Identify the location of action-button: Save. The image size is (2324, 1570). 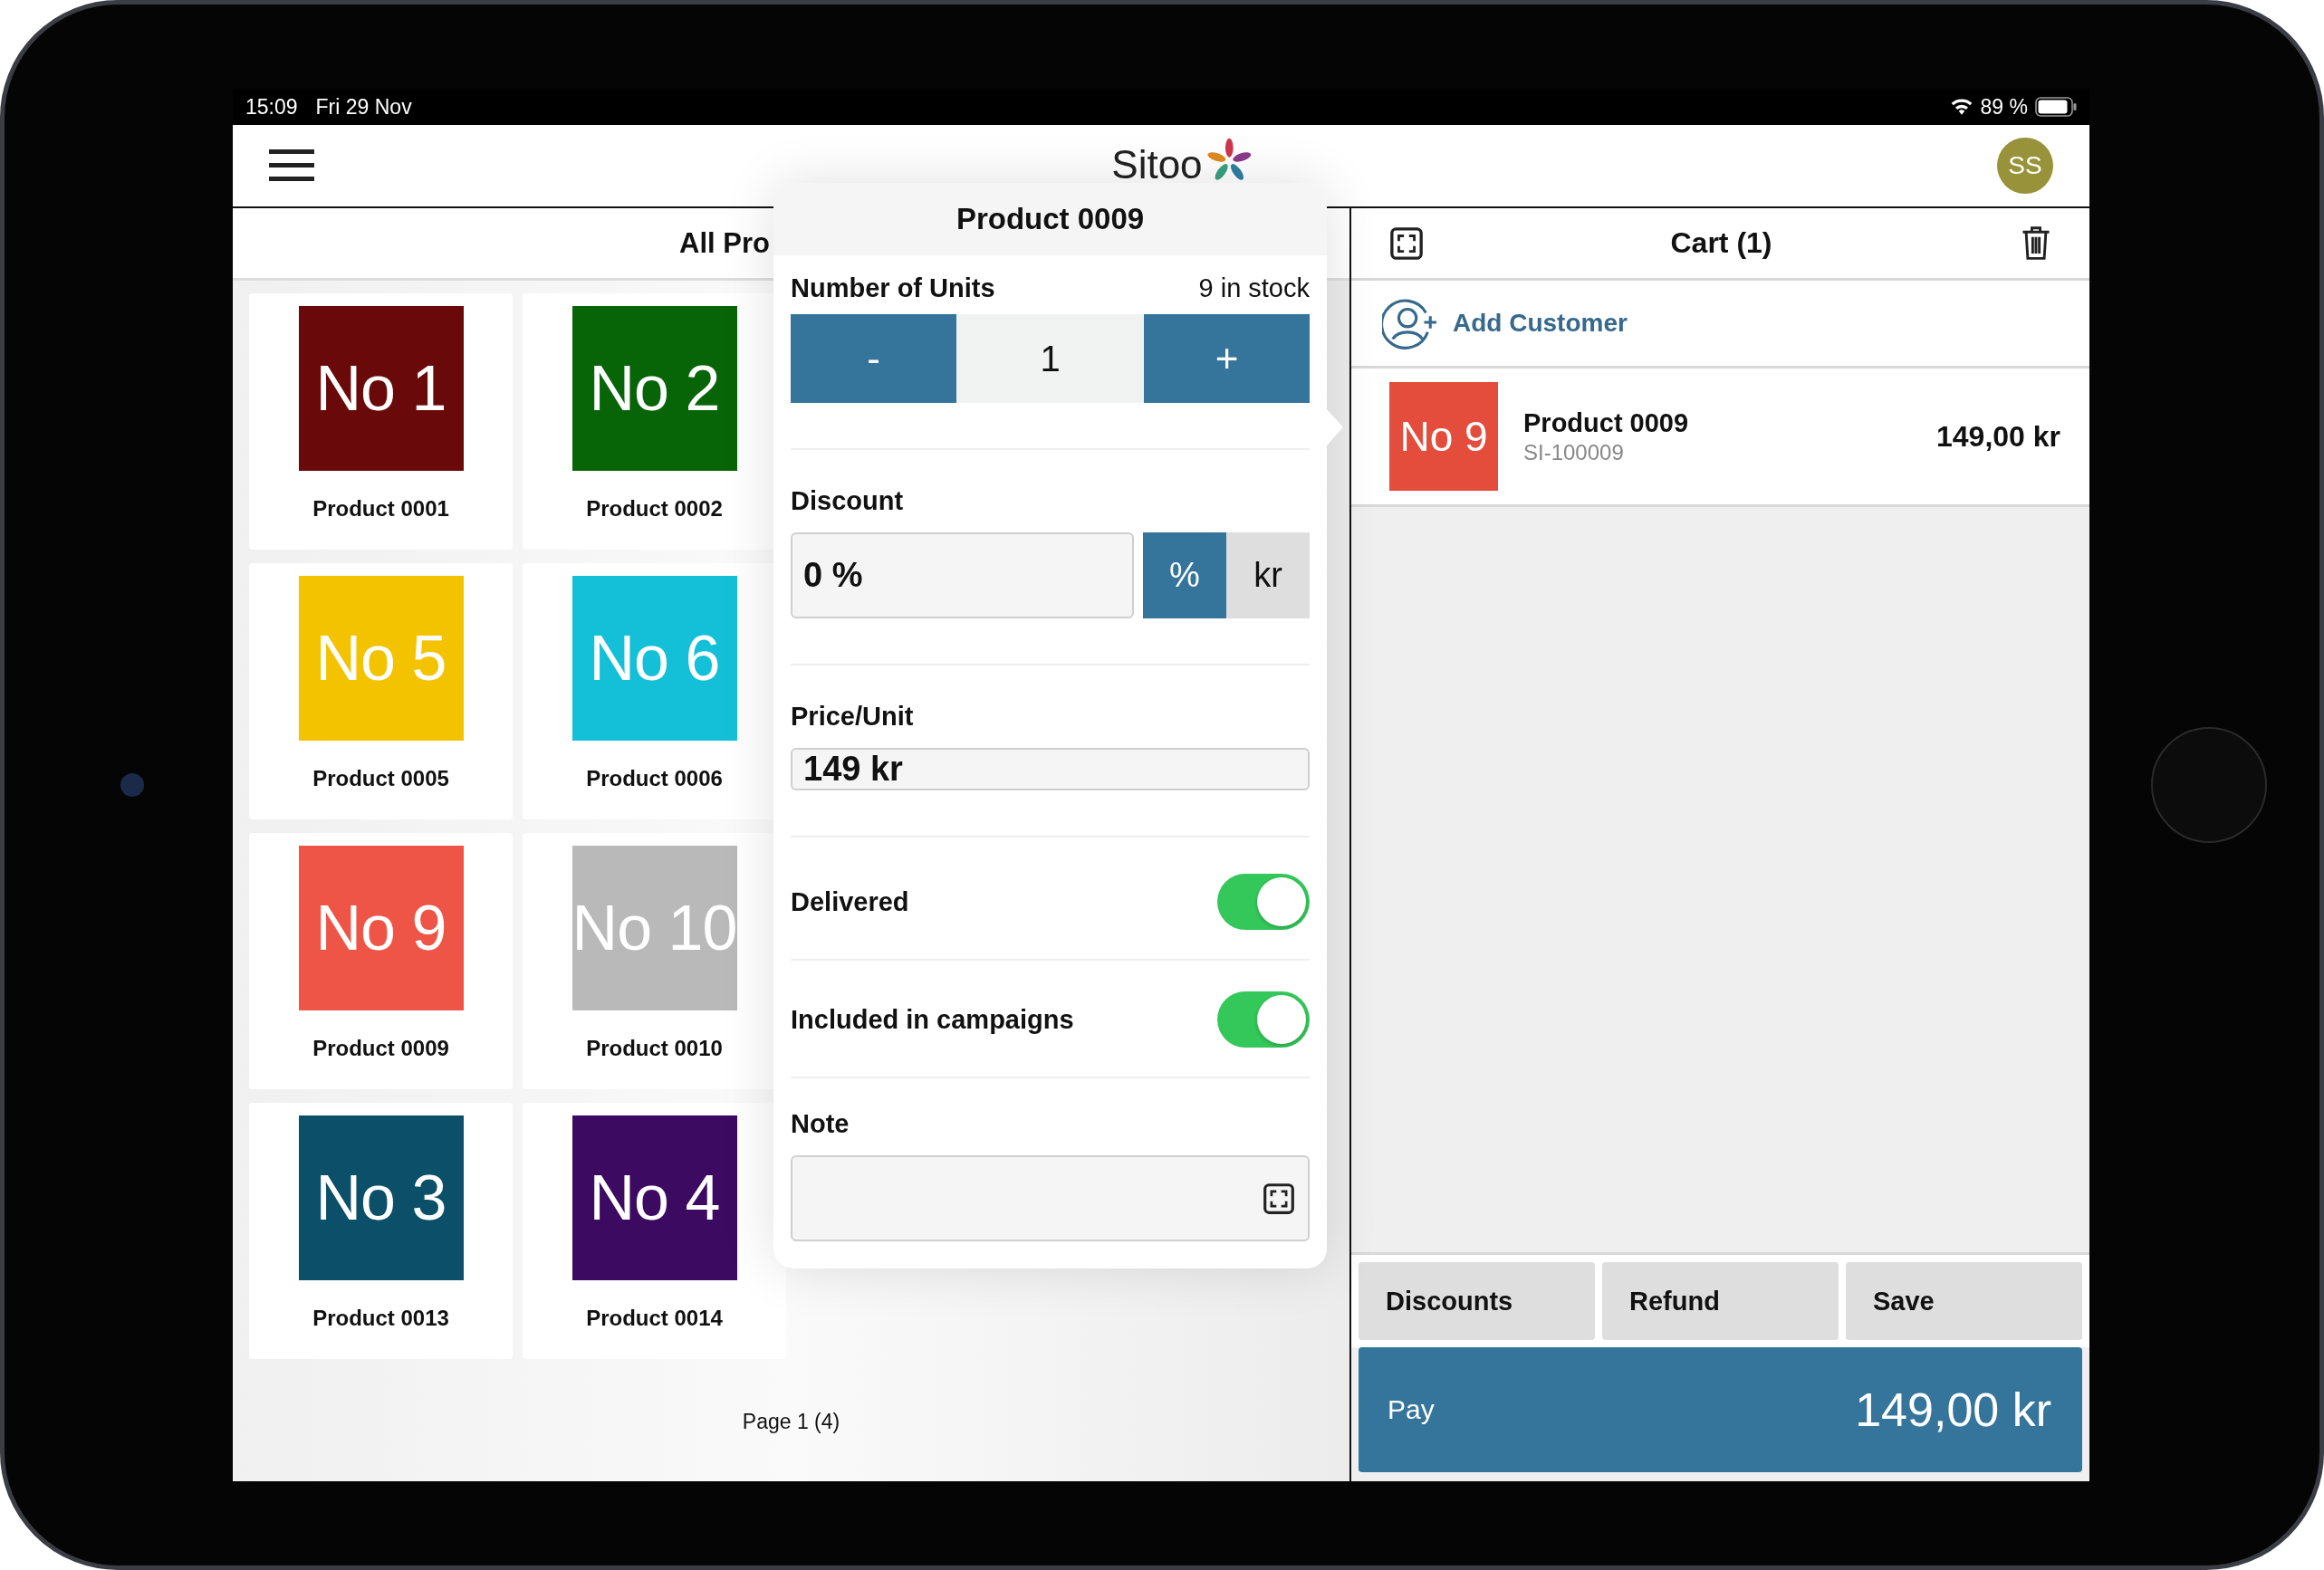
(1964, 1301).